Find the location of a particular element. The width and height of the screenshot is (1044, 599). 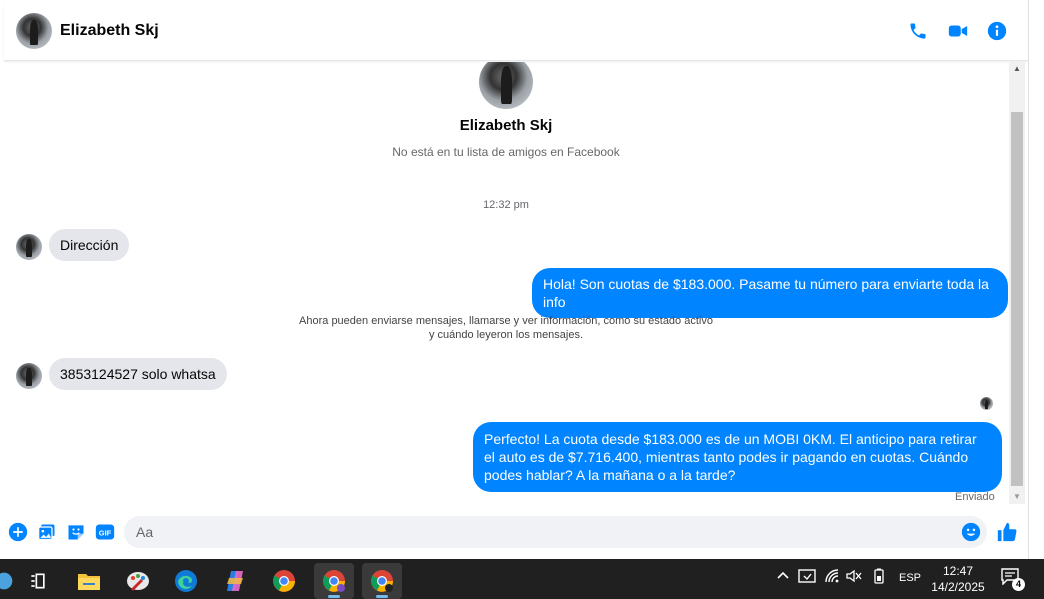

system-clock: 12:47 14/2/2025 is located at coordinates (958, 579).